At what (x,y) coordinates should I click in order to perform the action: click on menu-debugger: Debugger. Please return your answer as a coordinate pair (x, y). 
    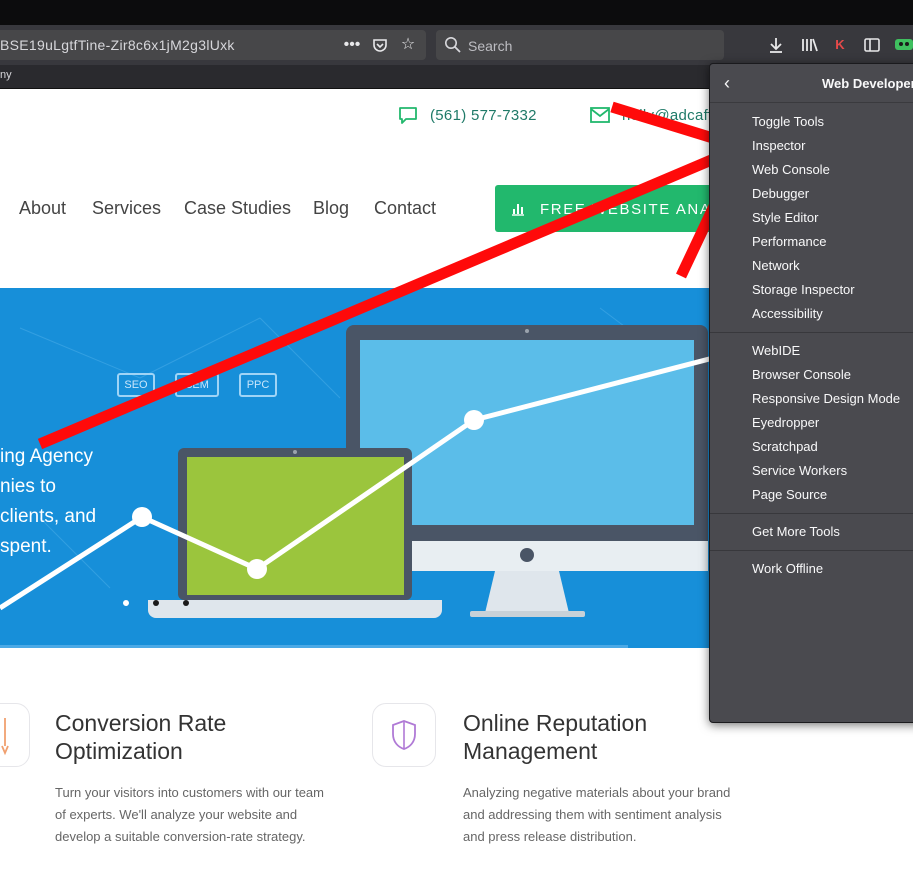
    Looking at the image, I should click on (780, 194).